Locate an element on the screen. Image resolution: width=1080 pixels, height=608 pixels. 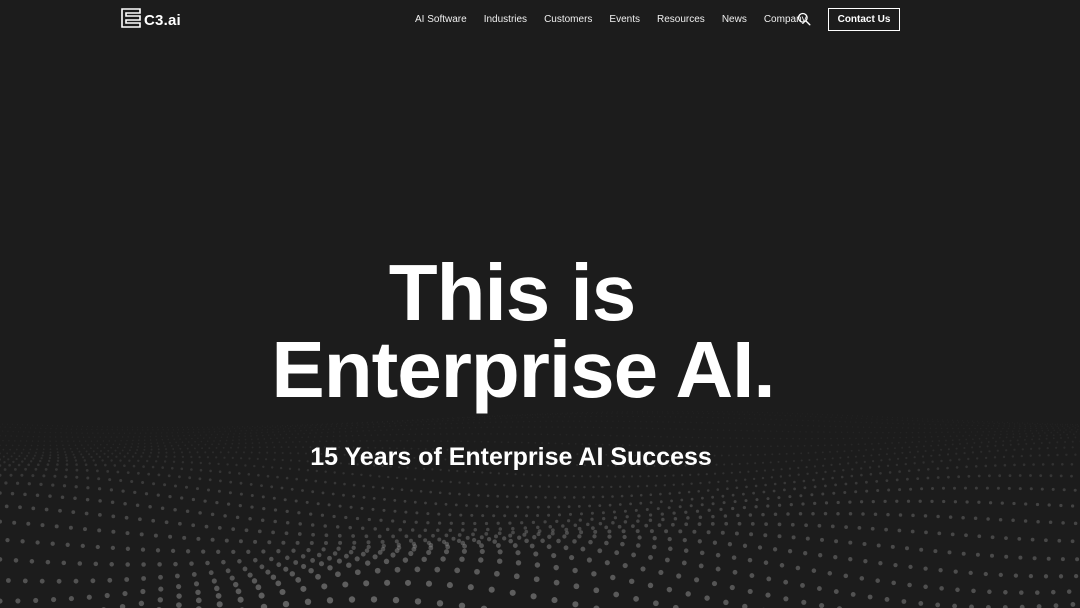
brand-logo: C3.ai is located at coordinates (151, 18).